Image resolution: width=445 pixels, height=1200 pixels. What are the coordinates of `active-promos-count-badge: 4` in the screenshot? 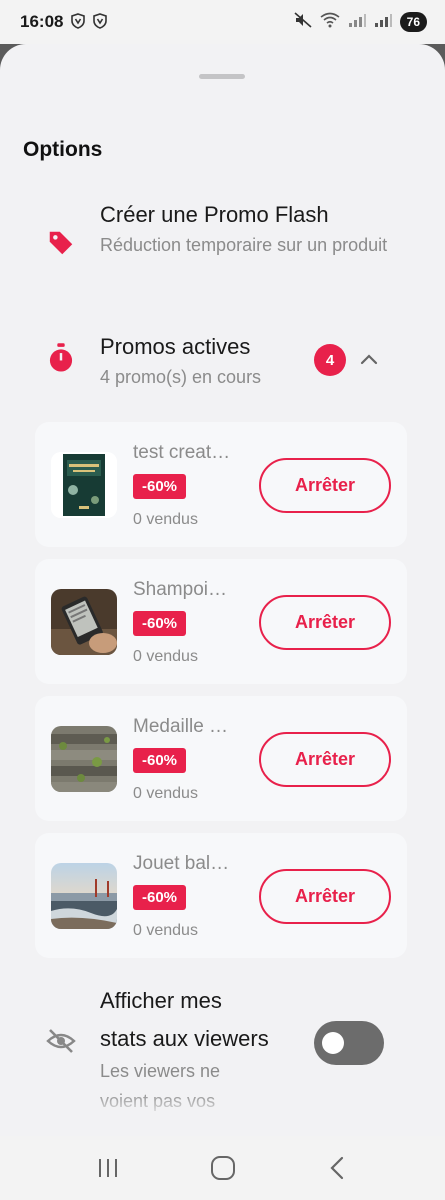 It's located at (330, 360).